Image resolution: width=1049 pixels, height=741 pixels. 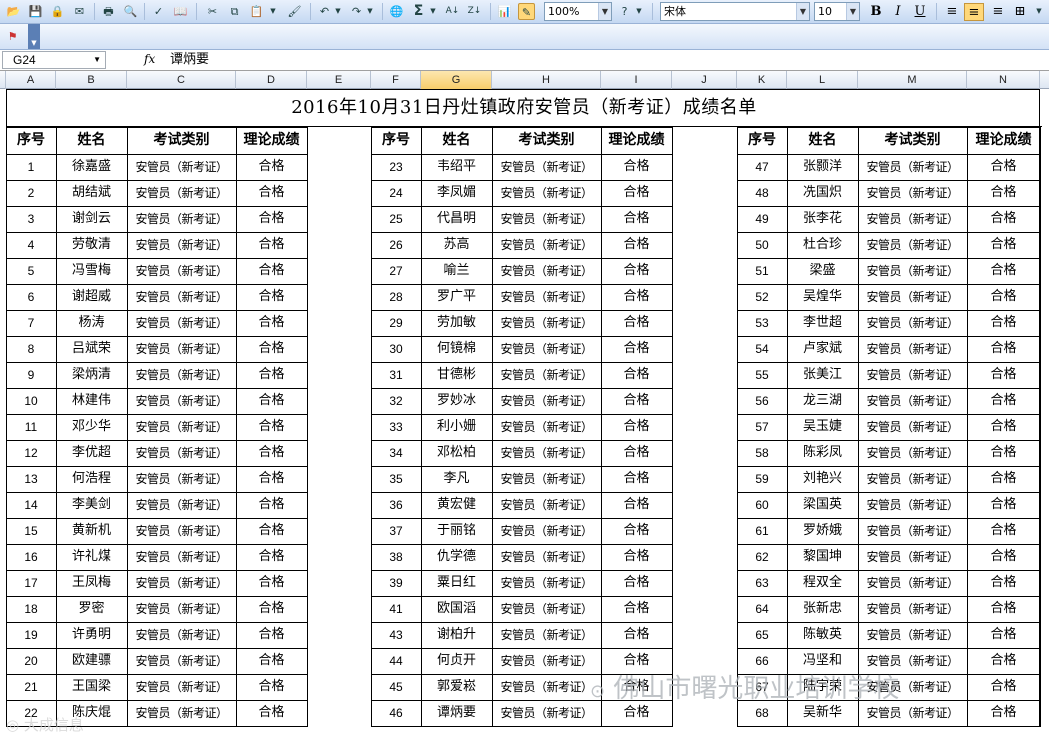 What do you see at coordinates (837, 11) in the screenshot?
I see `font-size-select: 10 ▼` at bounding box center [837, 11].